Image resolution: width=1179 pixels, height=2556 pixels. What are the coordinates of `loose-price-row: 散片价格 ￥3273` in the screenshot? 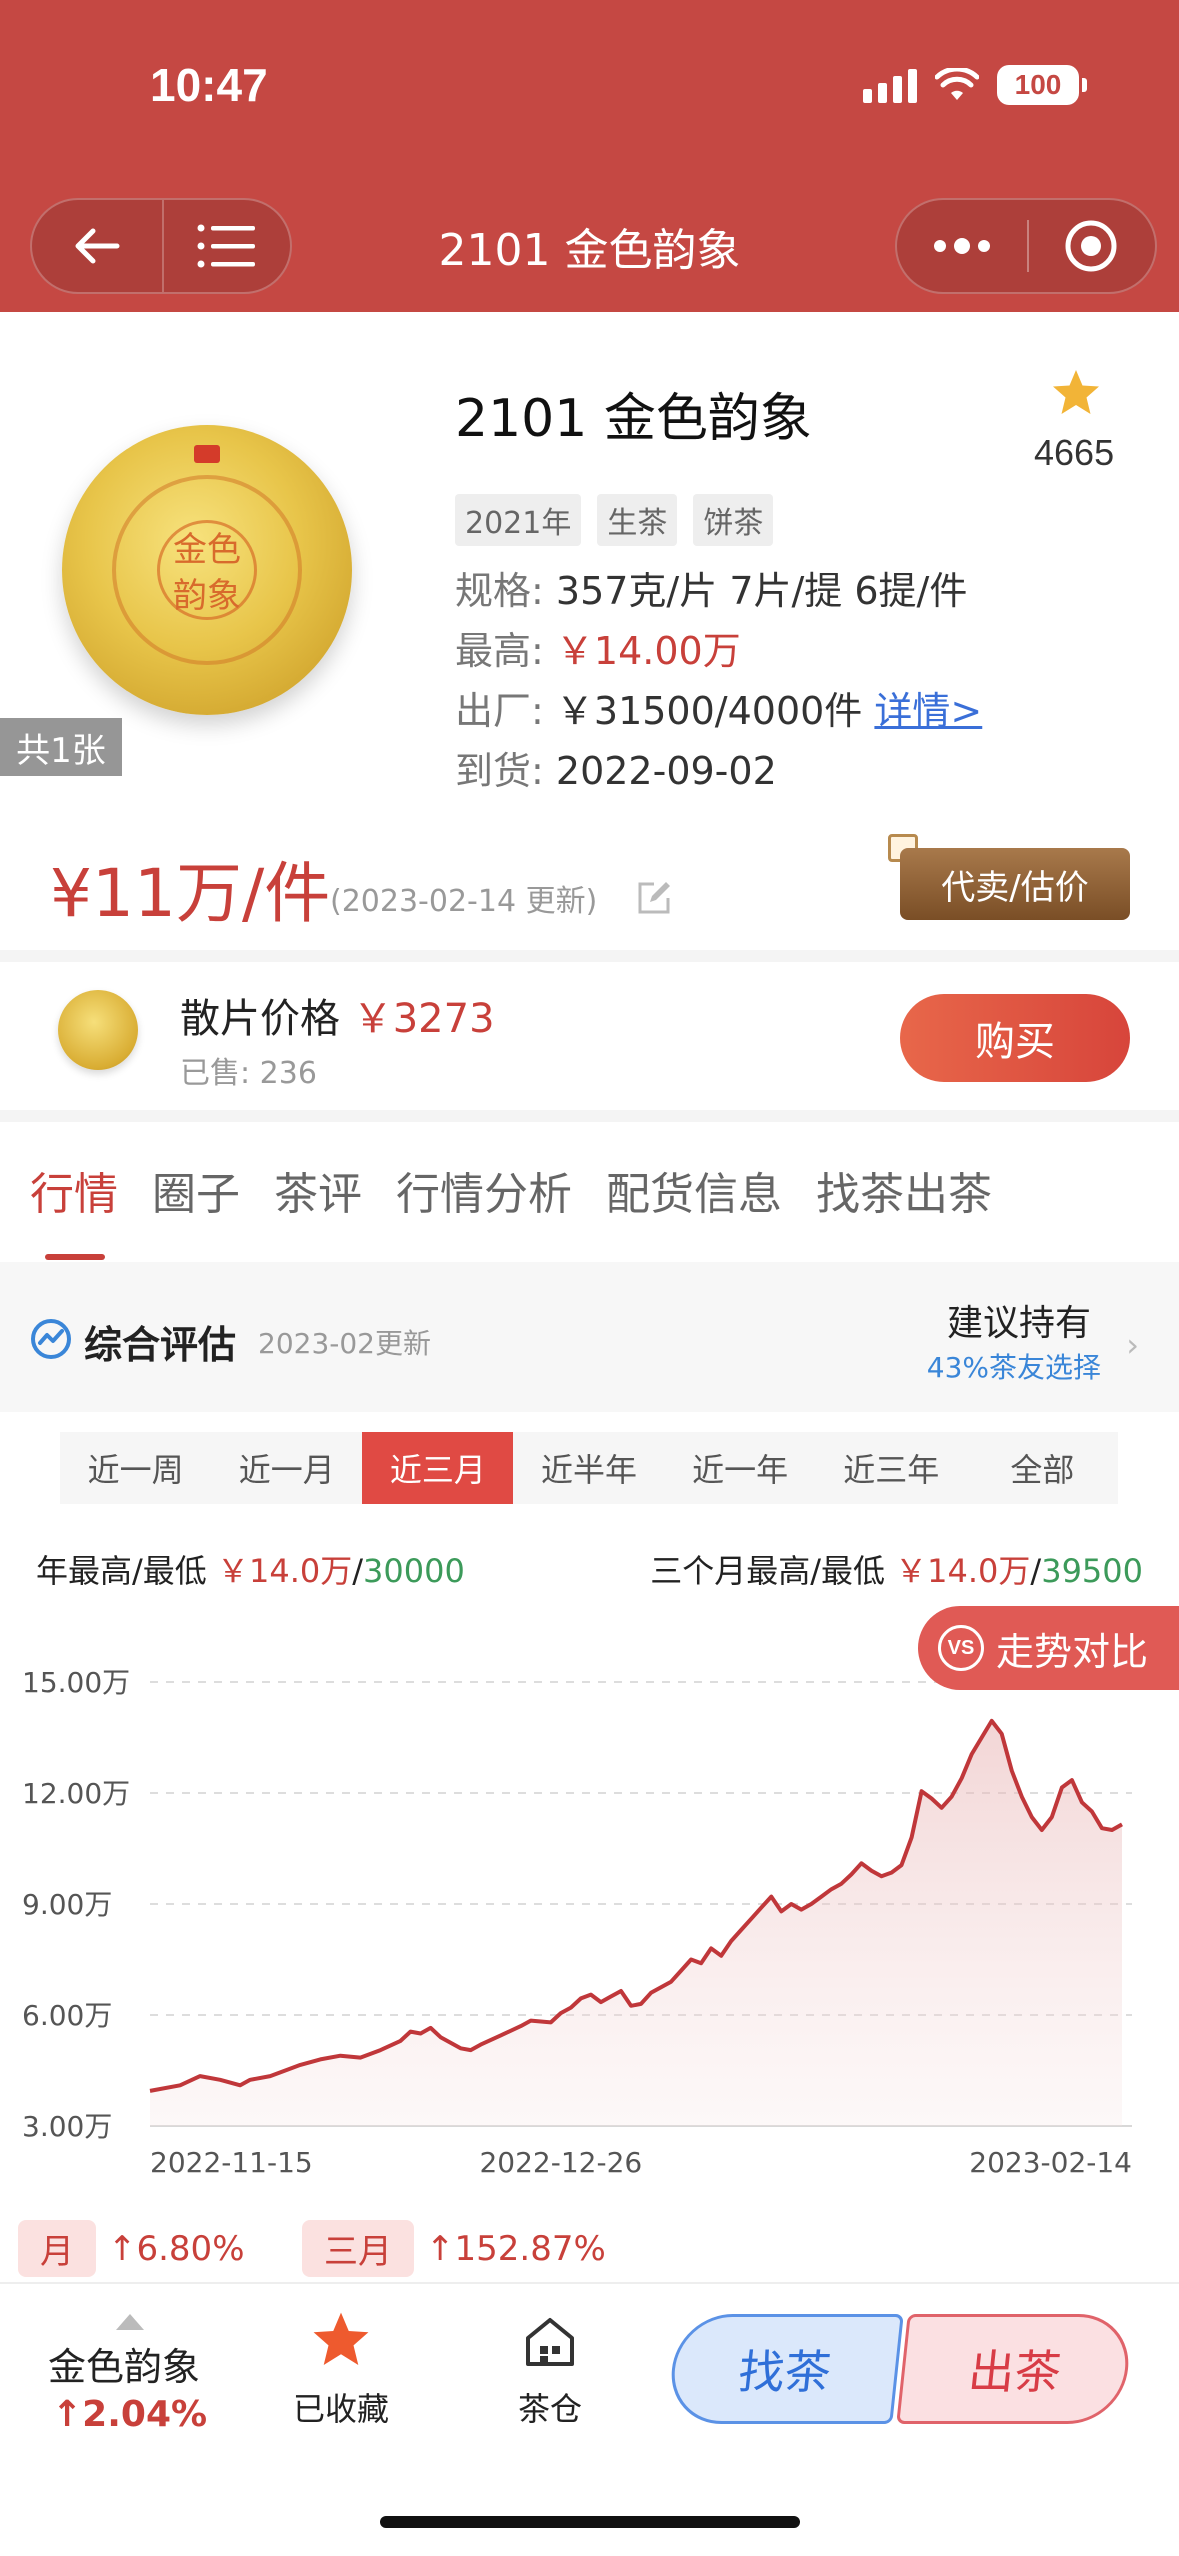 It's located at (337, 1015).